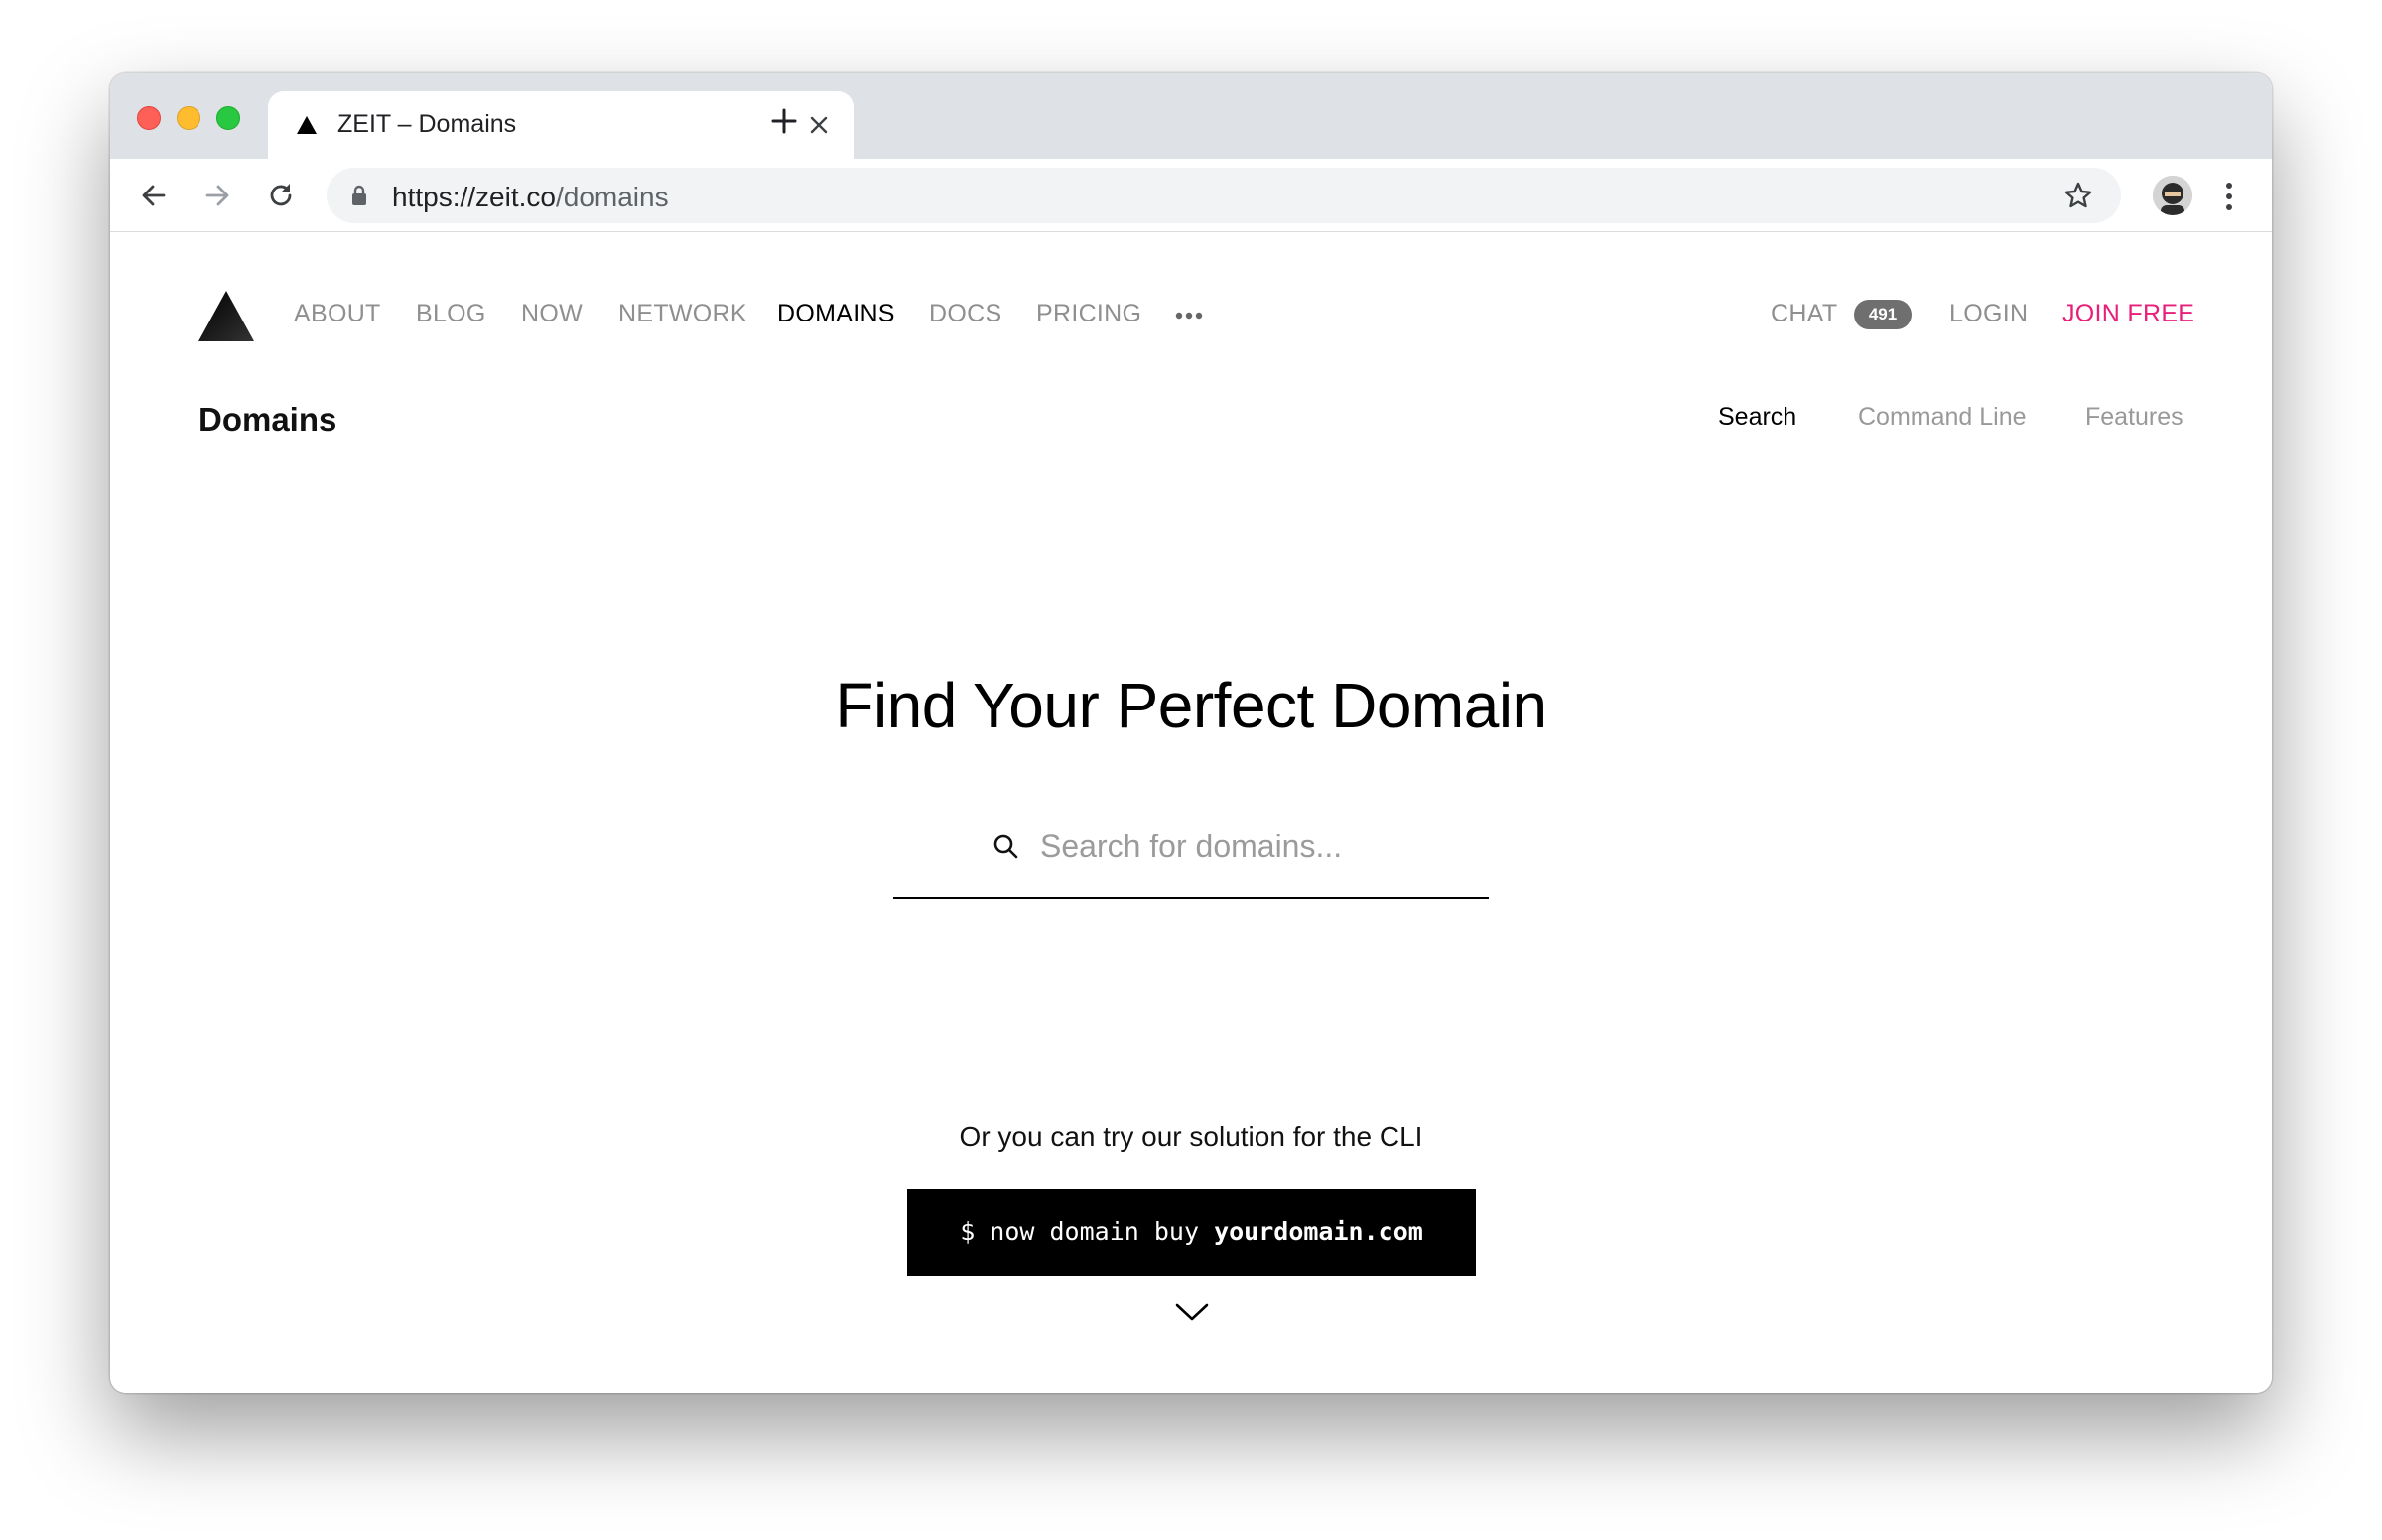 The height and width of the screenshot is (1540, 2382). What do you see at coordinates (561, 125) in the screenshot?
I see `browser-tab: ZEIT – Domains` at bounding box center [561, 125].